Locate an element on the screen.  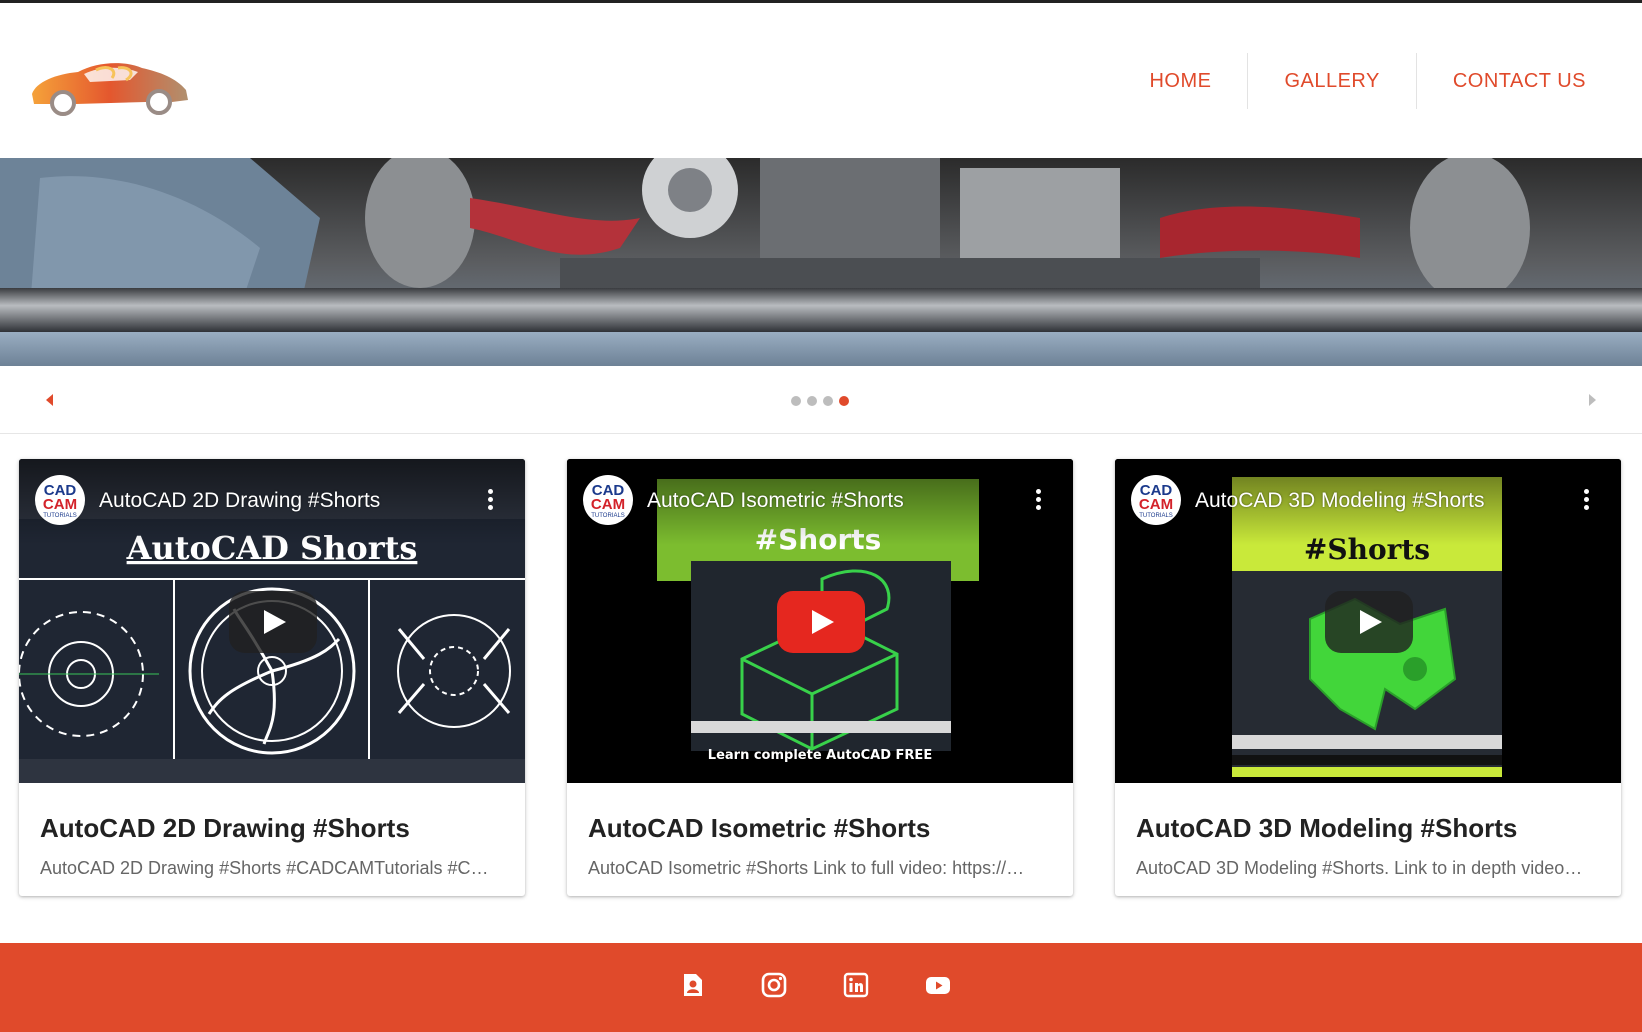
youtube-icon is located at coordinates (938, 985).